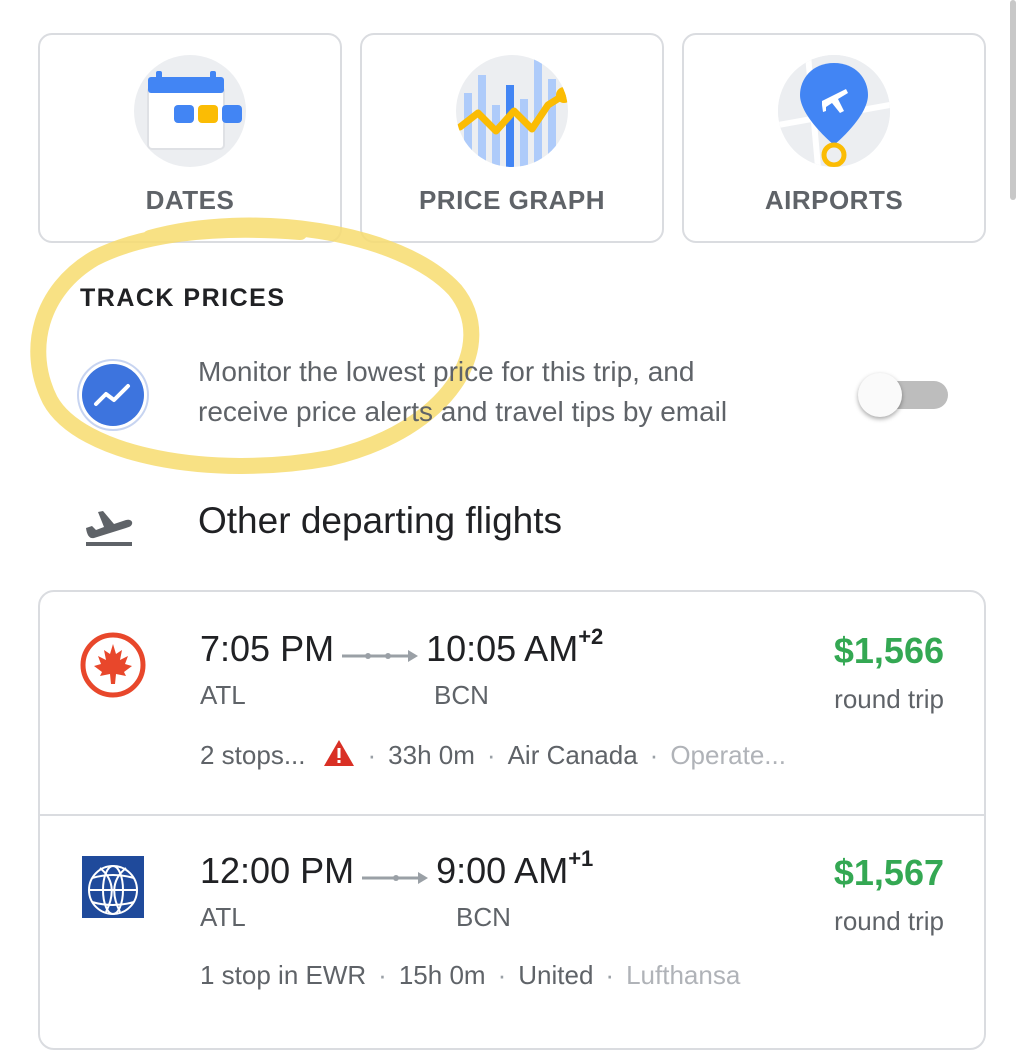 The image size is (1024, 1050). Describe the element at coordinates (512, 111) in the screenshot. I see `price-graph-icon` at that location.